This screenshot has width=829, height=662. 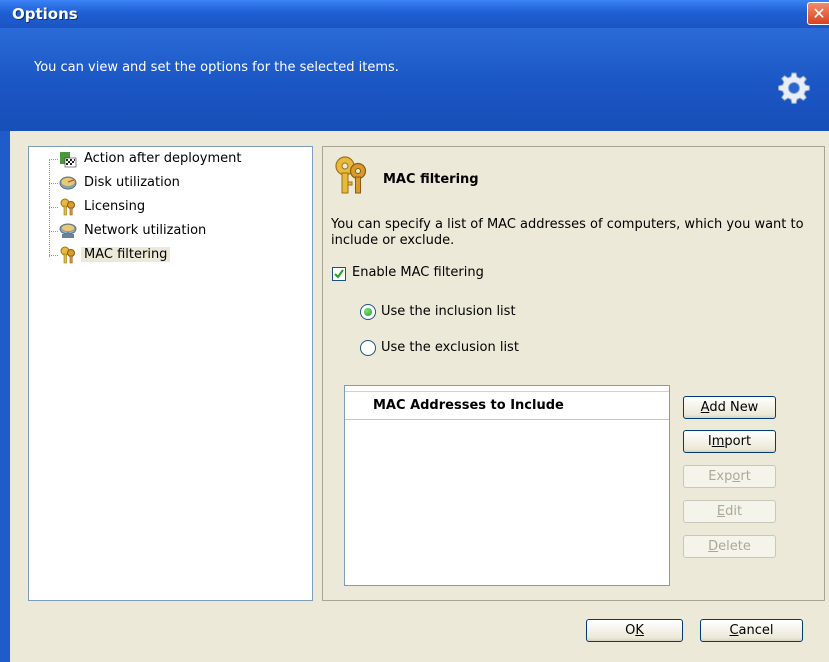 What do you see at coordinates (734, 630) in the screenshot?
I see `button-accelerator: C` at bounding box center [734, 630].